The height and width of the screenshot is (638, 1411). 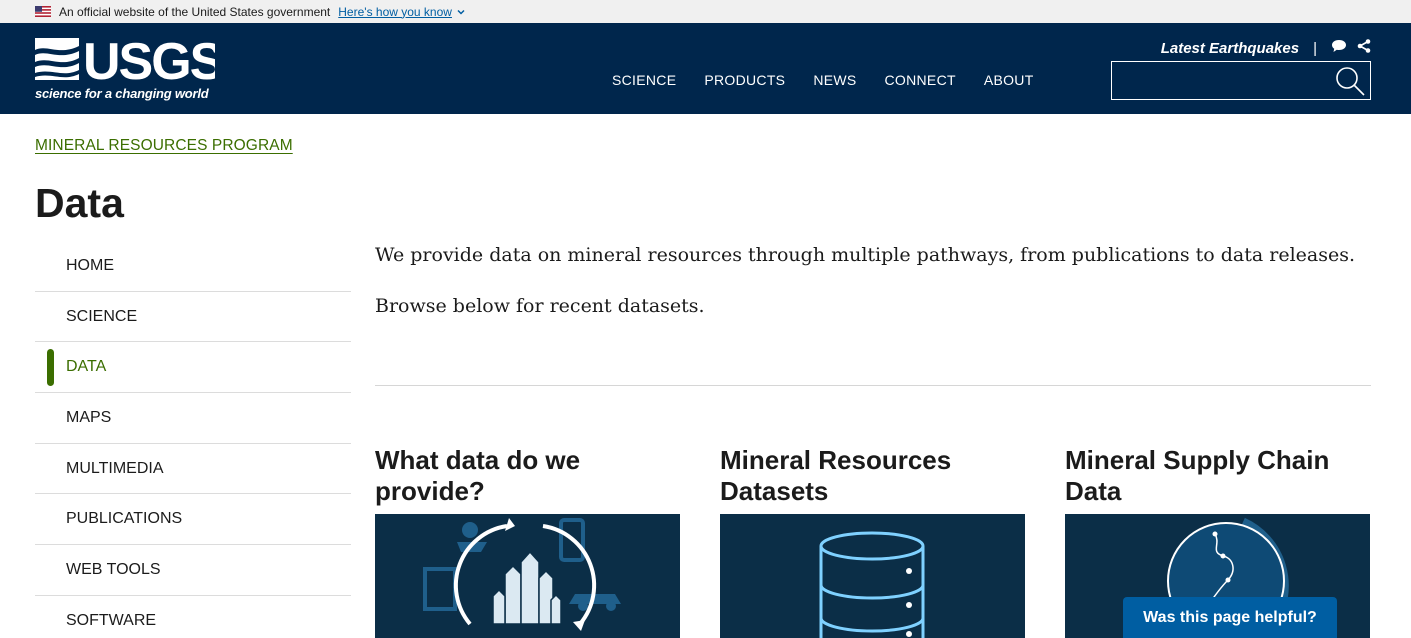 What do you see at coordinates (872, 576) in the screenshot?
I see `card-image-database` at bounding box center [872, 576].